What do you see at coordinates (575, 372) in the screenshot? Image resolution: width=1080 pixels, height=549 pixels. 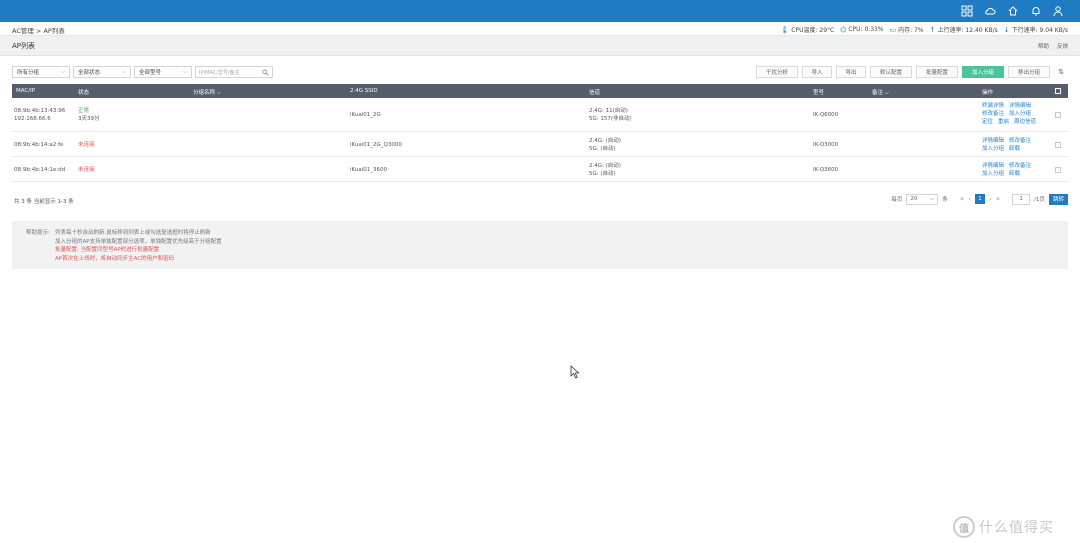 I see `mouse-cursor-icon` at bounding box center [575, 372].